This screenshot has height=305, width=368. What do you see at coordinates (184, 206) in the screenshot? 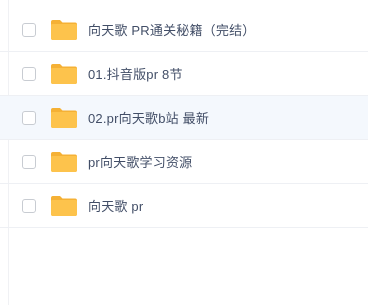
I see `file-row: 向天歌 pr` at bounding box center [184, 206].